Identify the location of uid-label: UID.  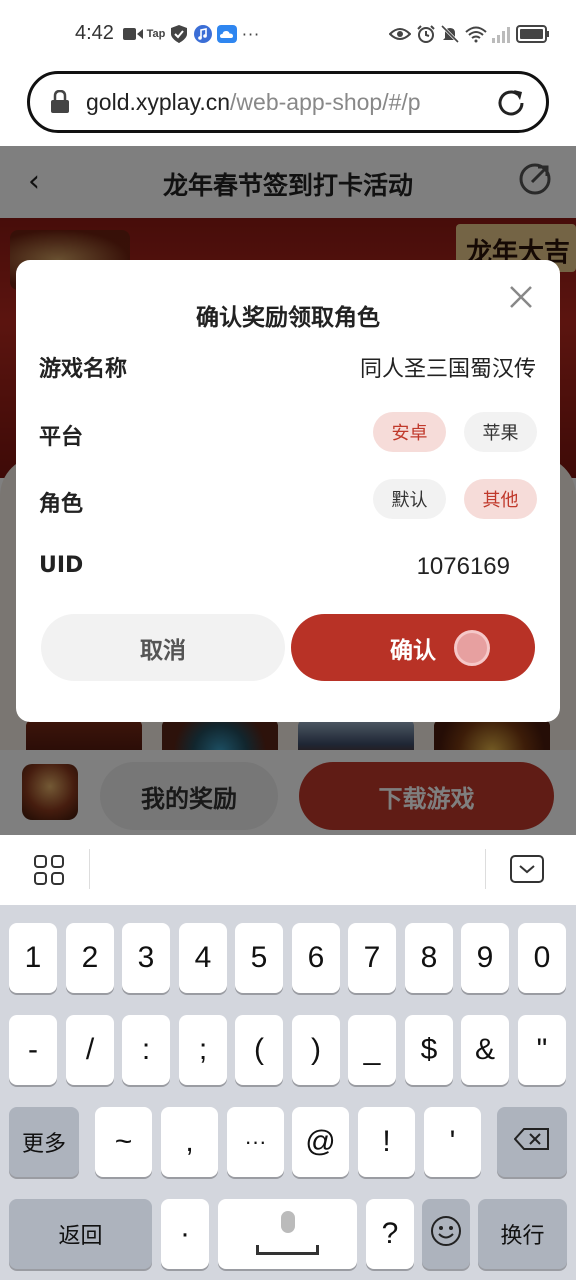
(61, 565).